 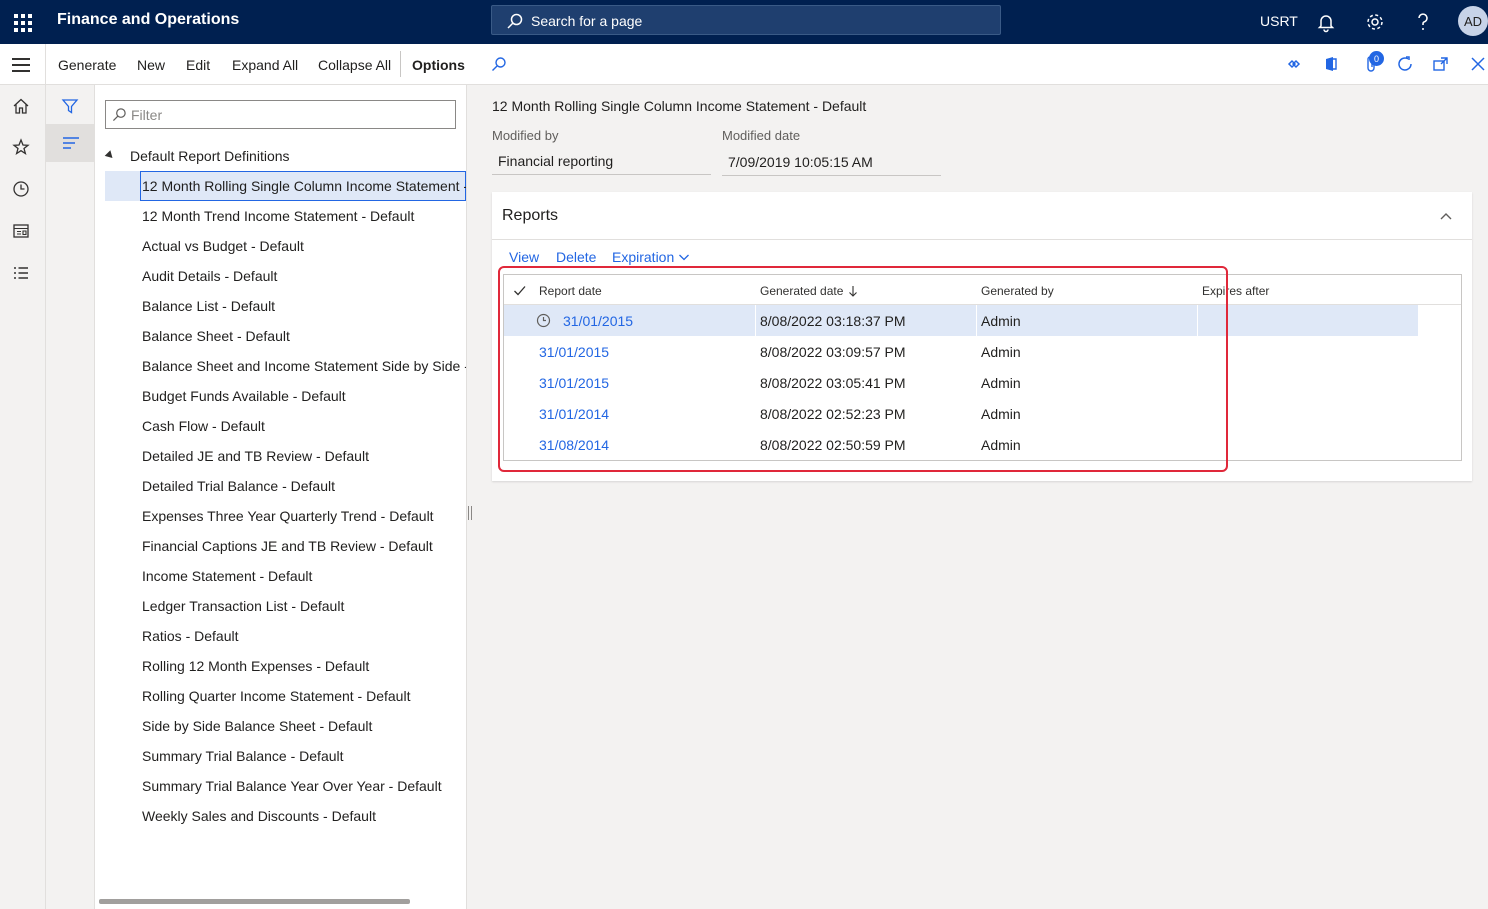 I want to click on list-item: Ratios - Default, so click(x=285, y=636).